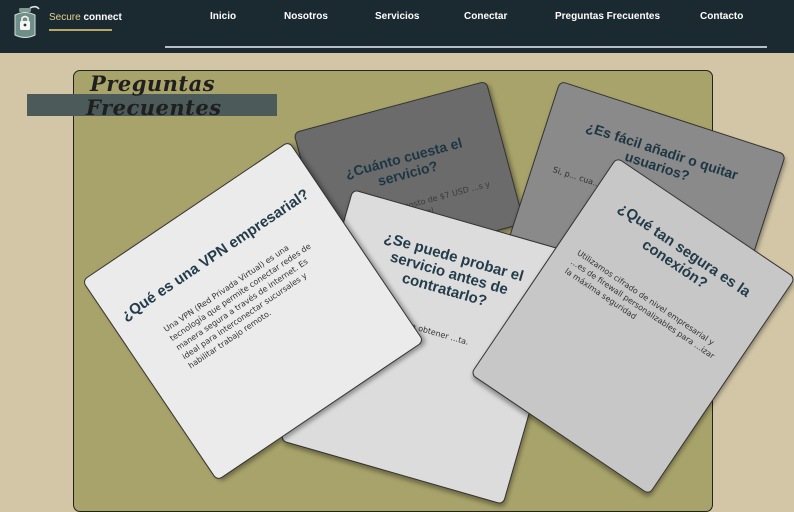 The width and height of the screenshot is (794, 512). Describe the element at coordinates (485, 16) in the screenshot. I see `nav-link-conectar: Conectar` at that location.